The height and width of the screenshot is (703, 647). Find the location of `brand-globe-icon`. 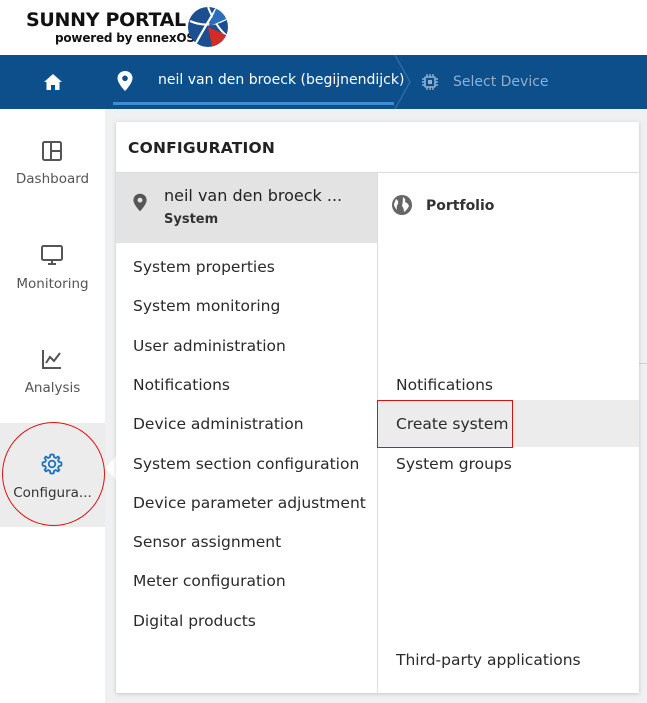

brand-globe-icon is located at coordinates (208, 26).